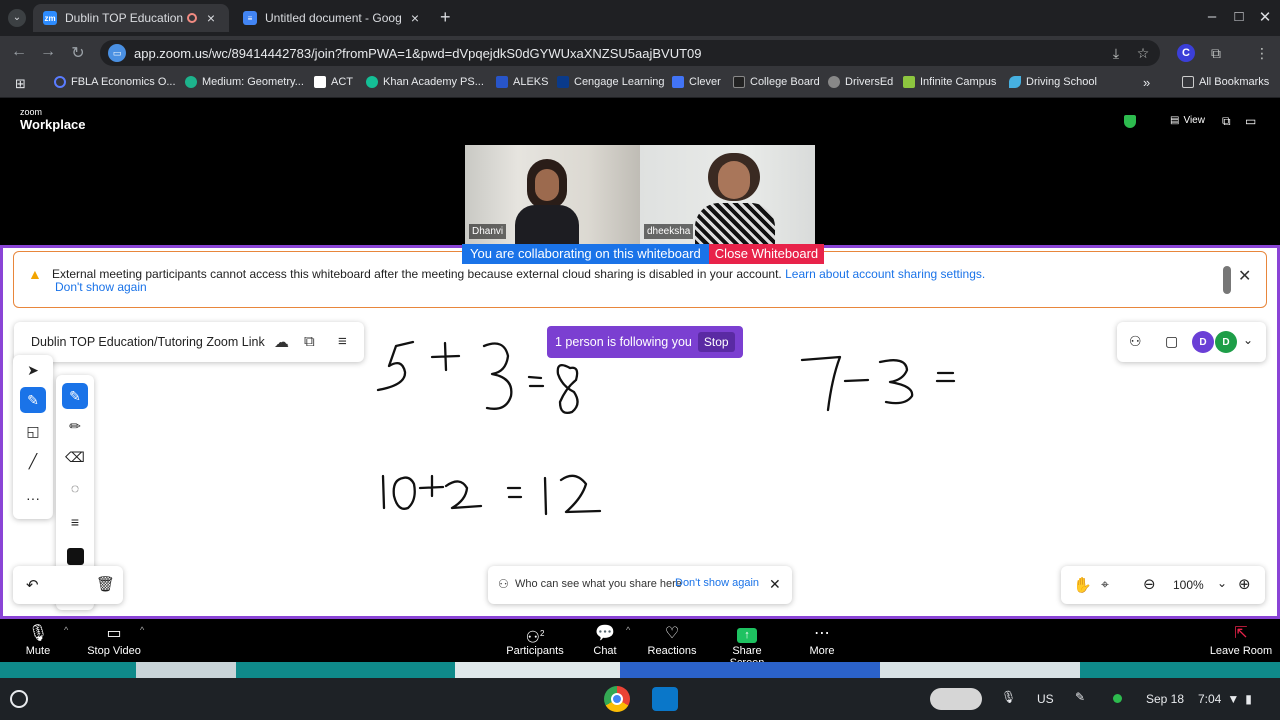  I want to click on zoom-level: 100%, so click(1188, 585).